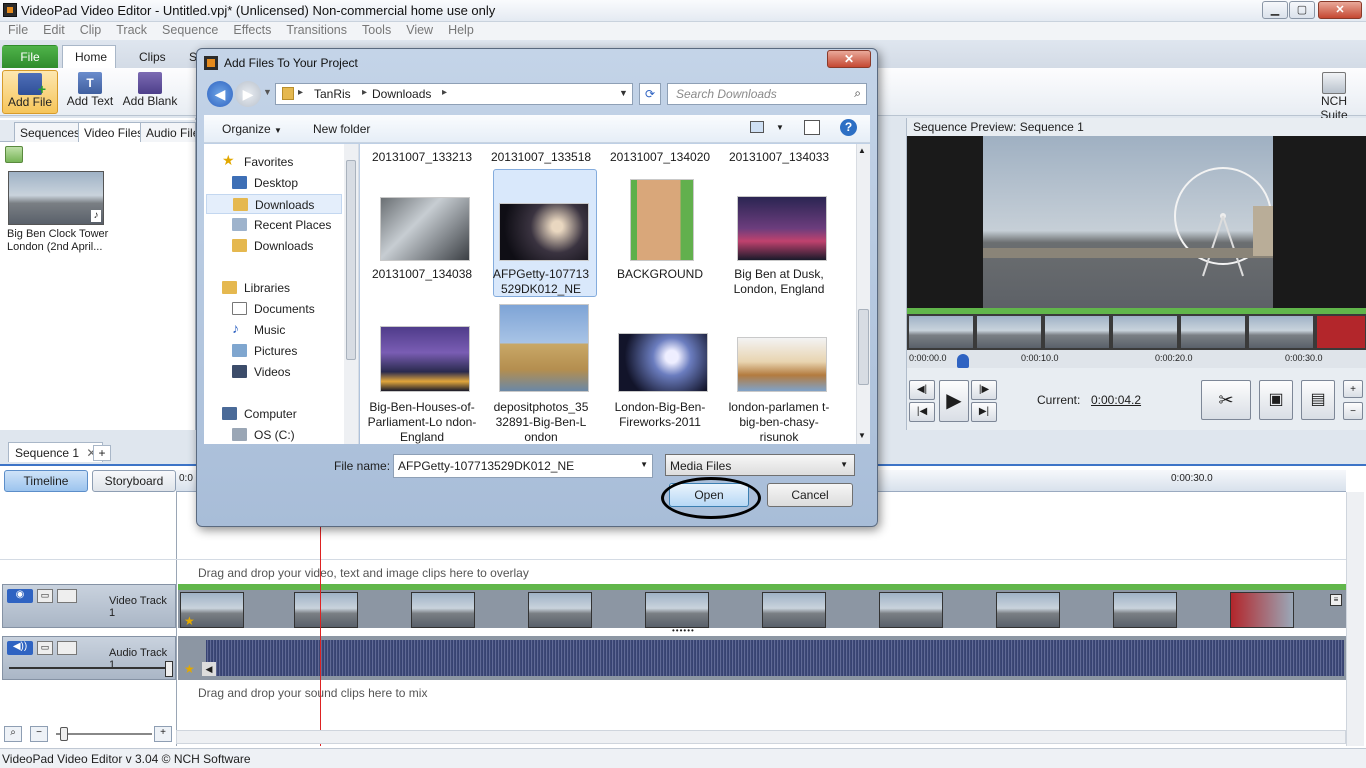  Describe the element at coordinates (922, 390) in the screenshot. I see `prev-frame-button: ◀|` at that location.